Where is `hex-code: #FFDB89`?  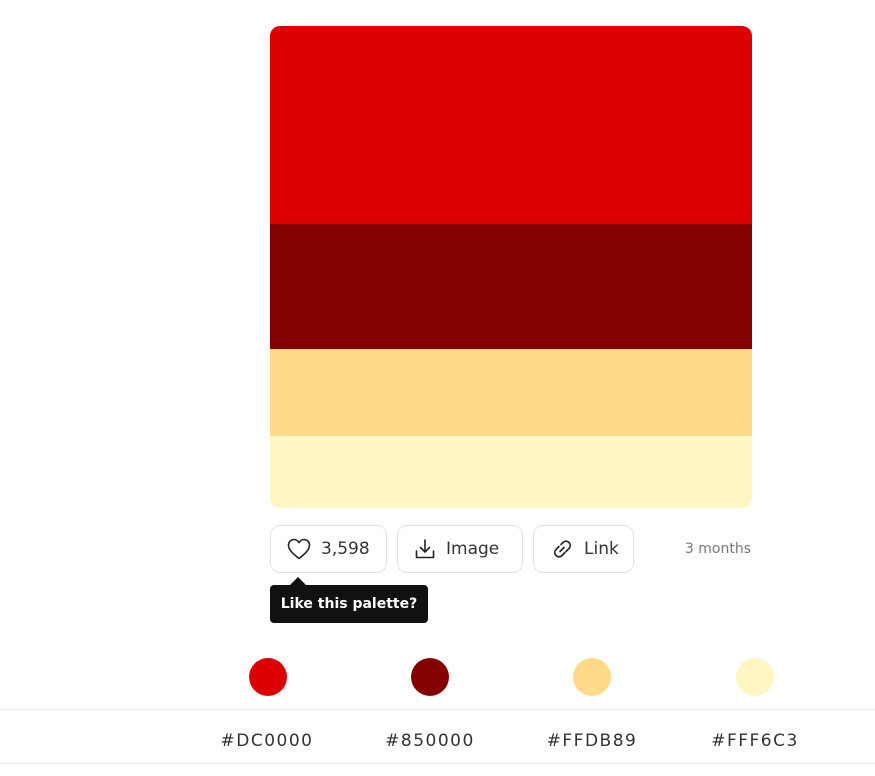 hex-code: #FFDB89 is located at coordinates (592, 741).